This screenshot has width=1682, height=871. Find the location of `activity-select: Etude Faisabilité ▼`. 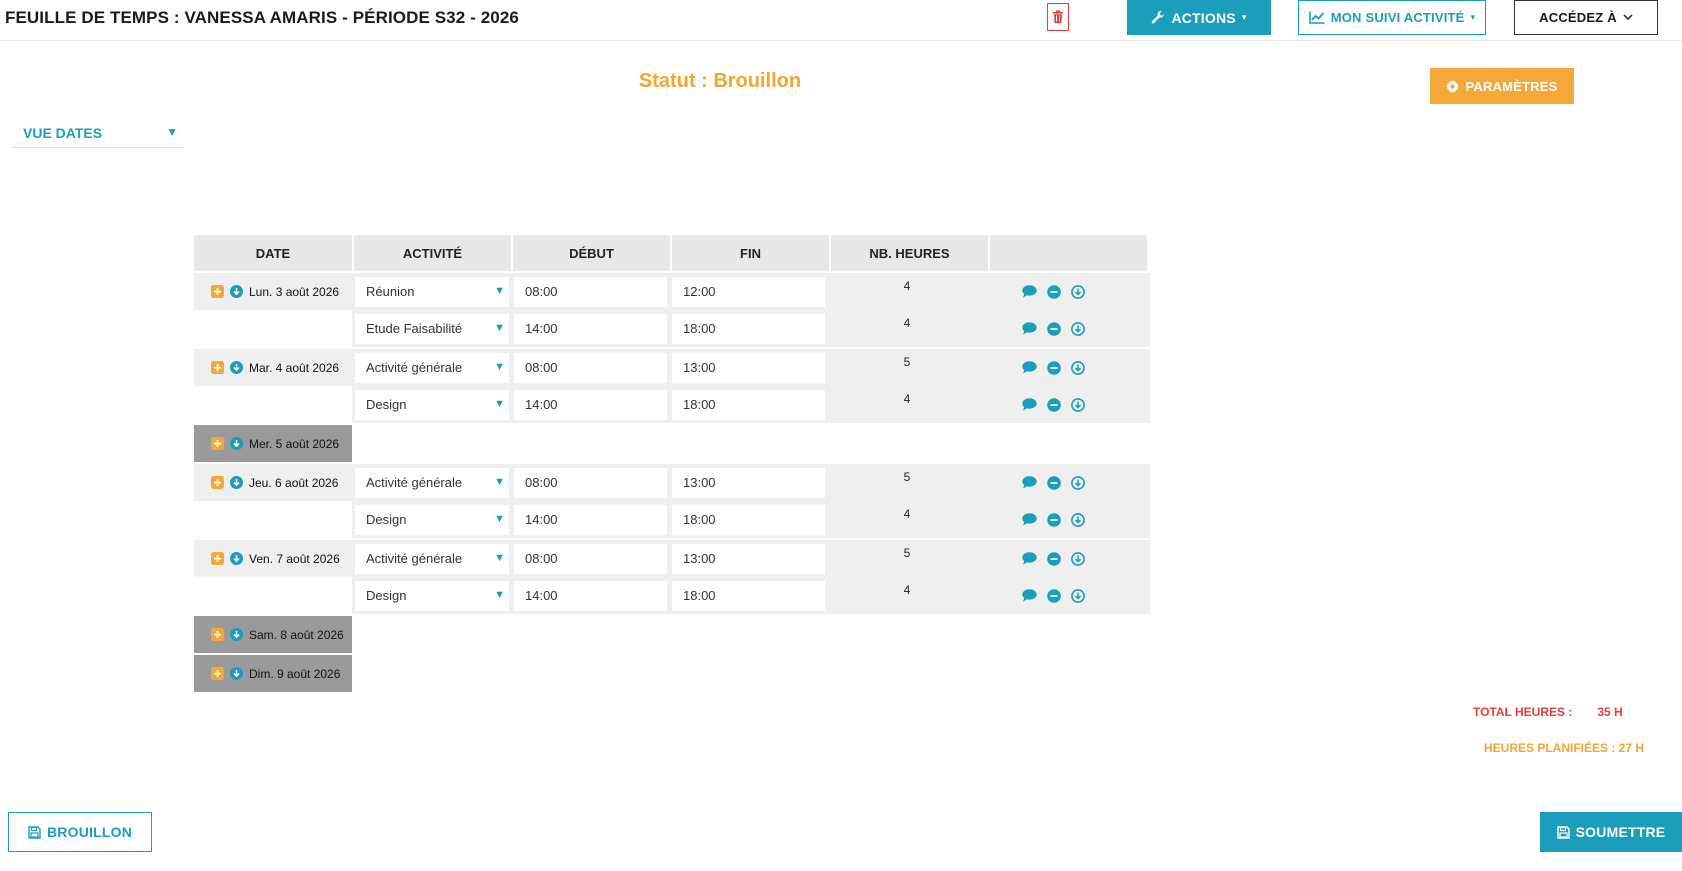

activity-select: Etude Faisabilité ▼ is located at coordinates (432, 328).